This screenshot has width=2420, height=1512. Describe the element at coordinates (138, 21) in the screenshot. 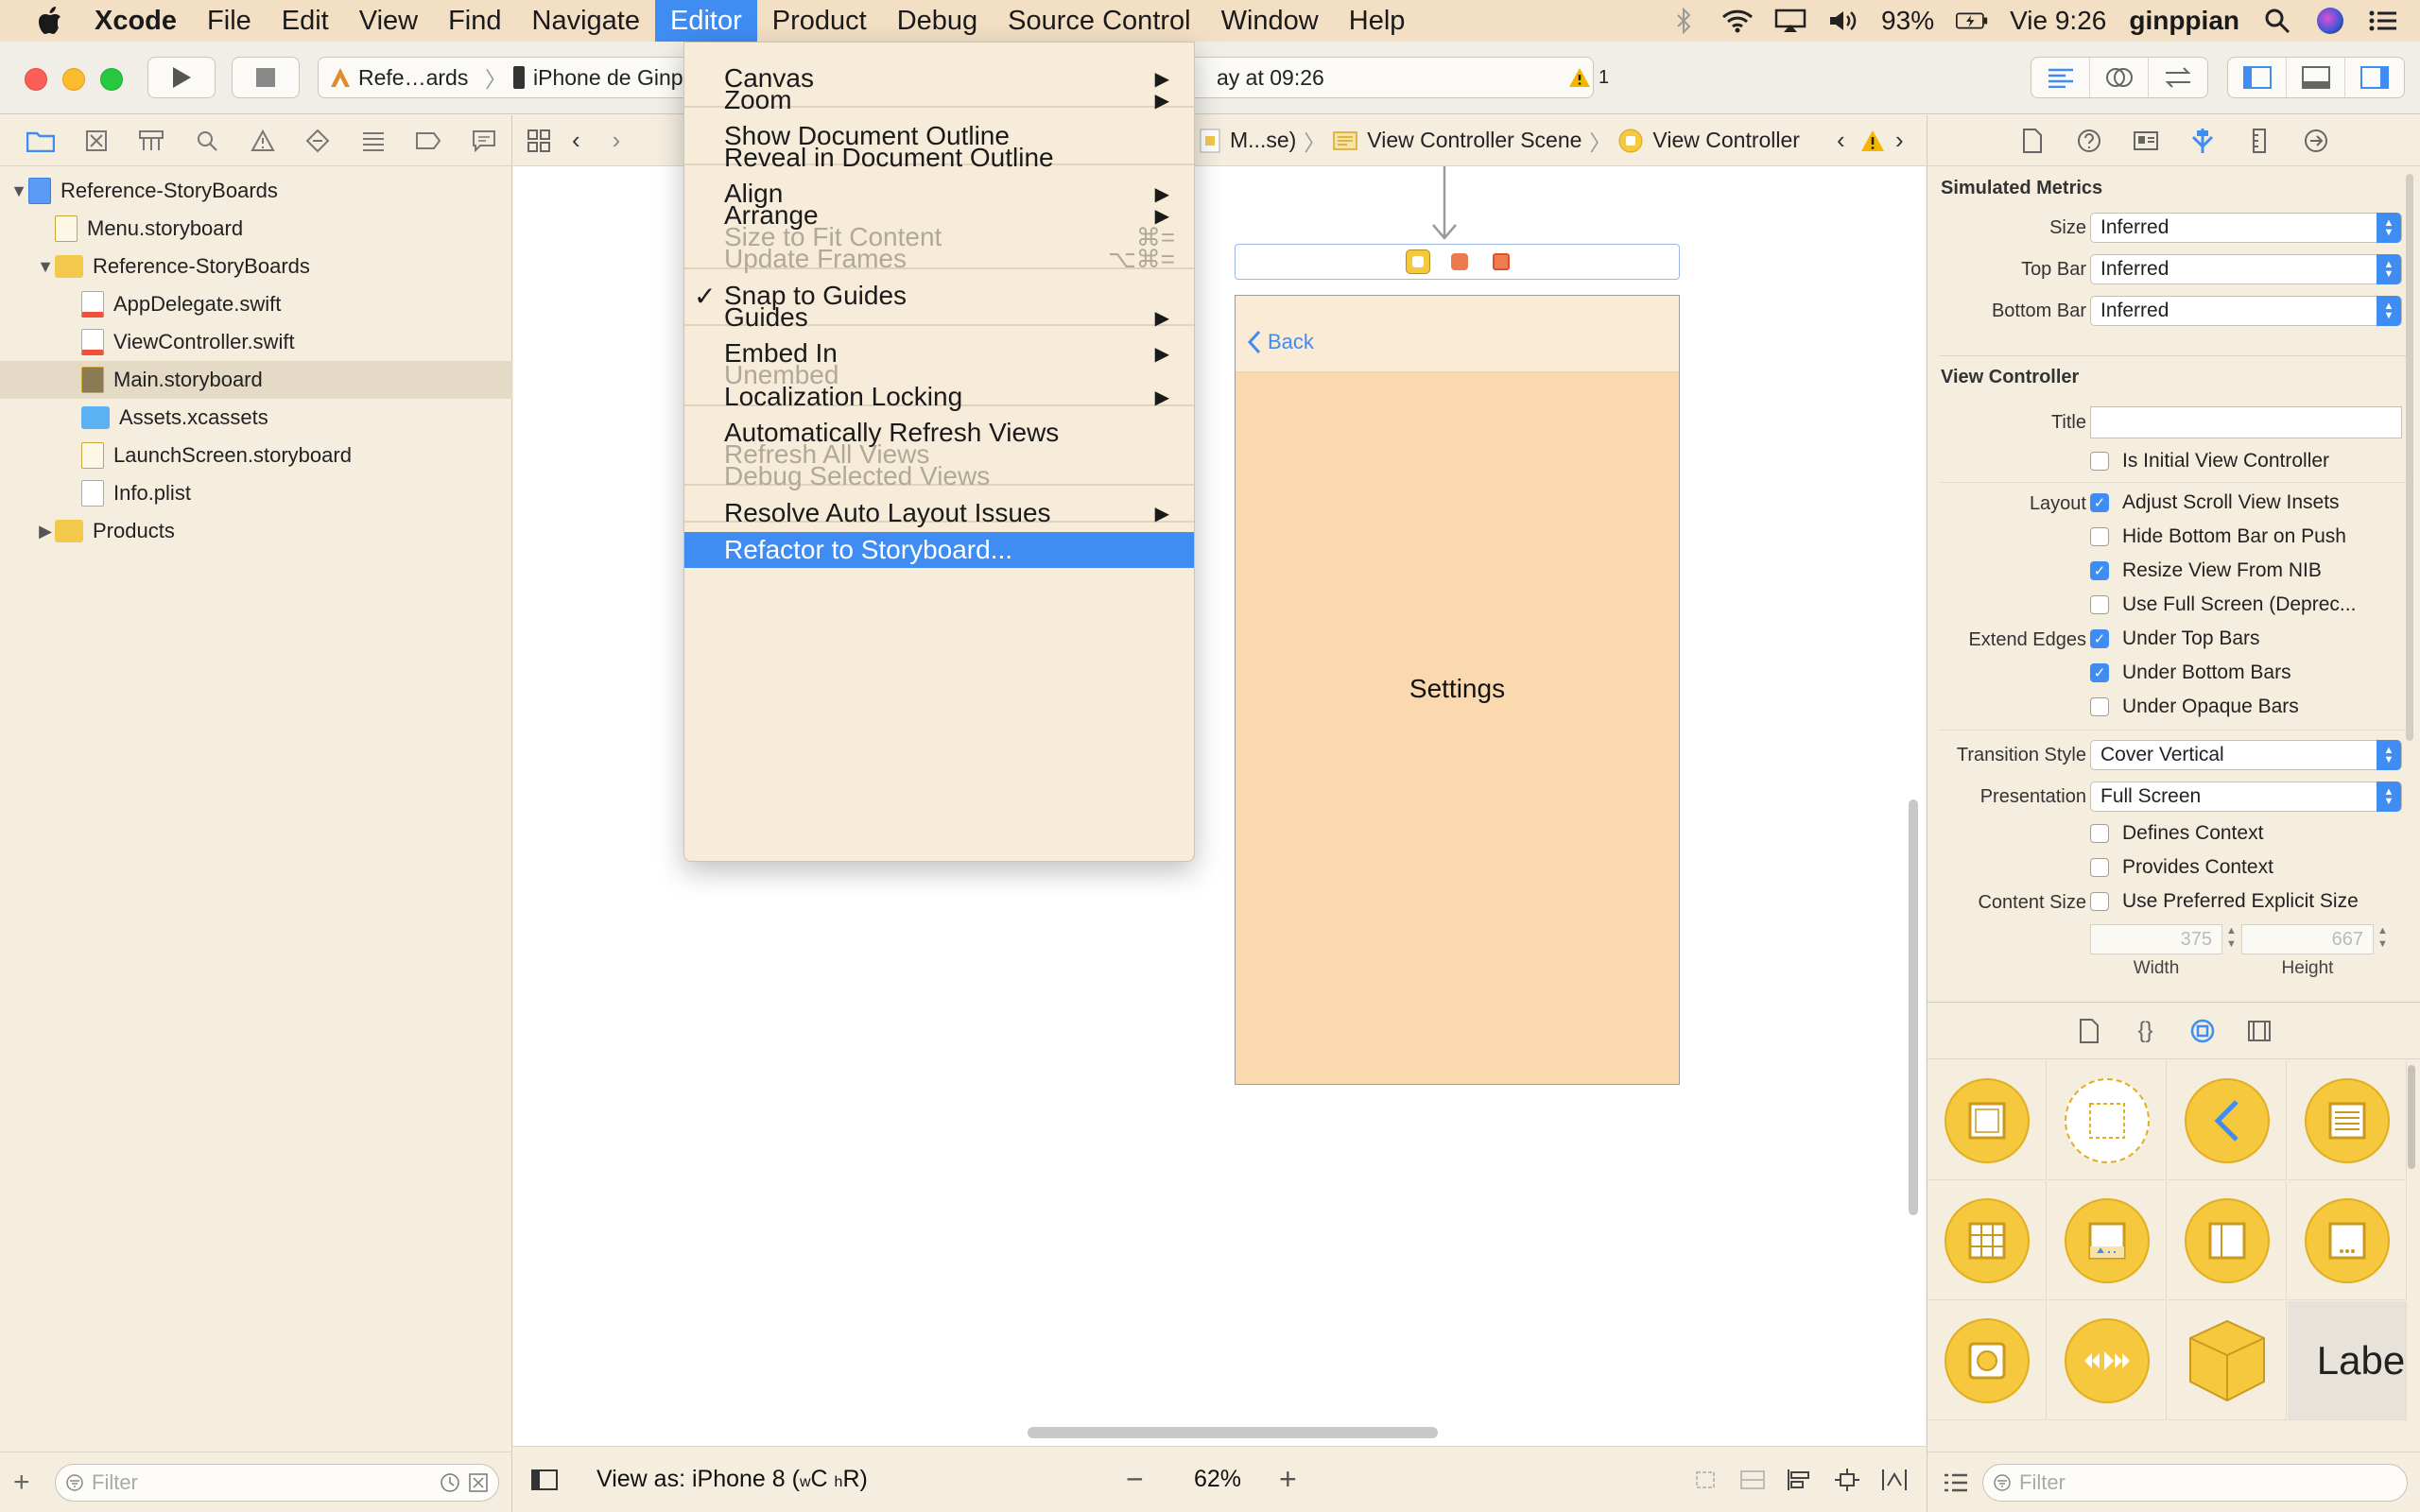

I see `menu-app-name: Xcode` at that location.